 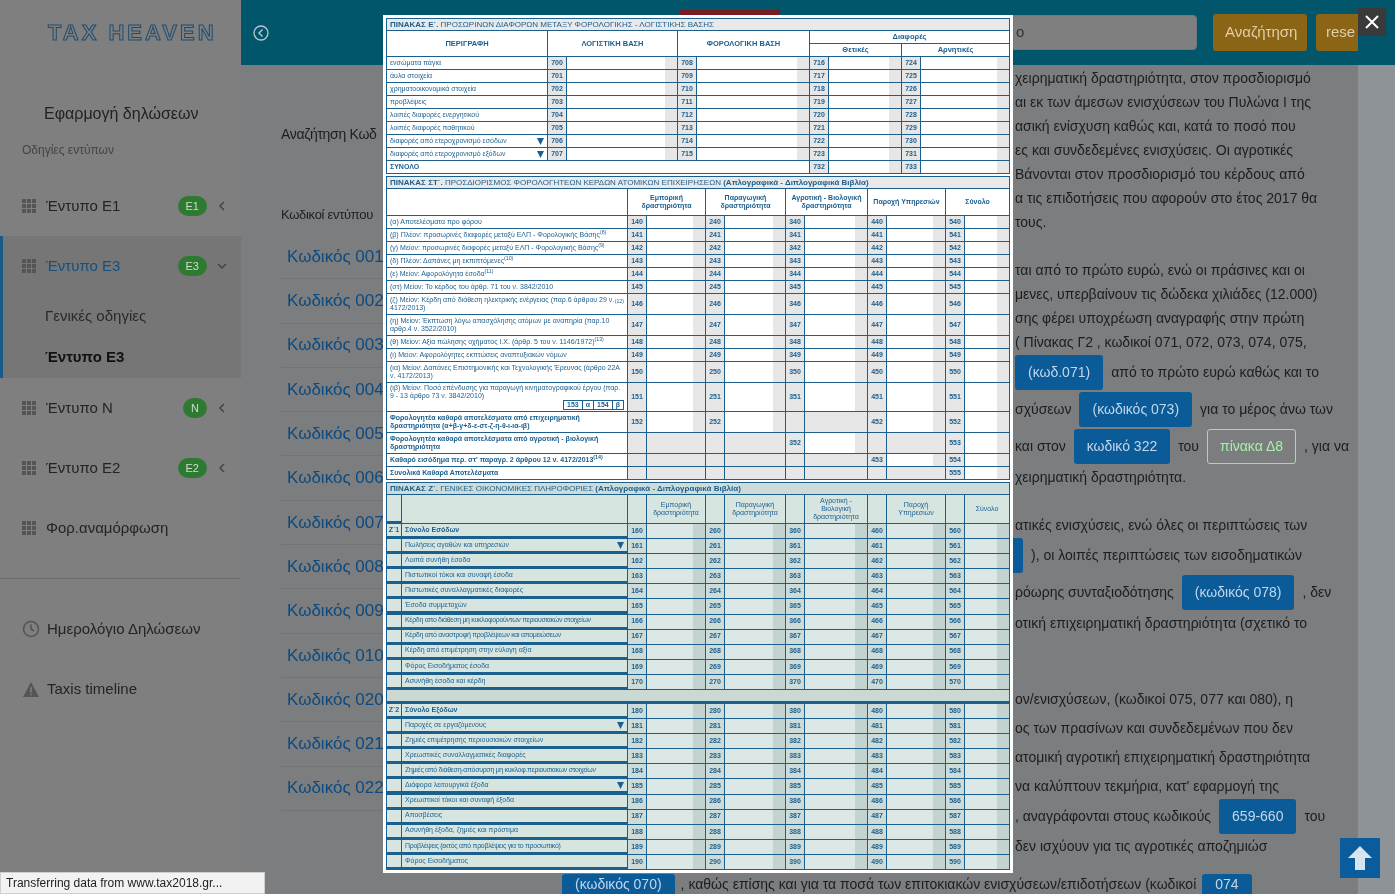 What do you see at coordinates (332, 434) in the screenshot?
I see `code-link: Κωδικός 005` at bounding box center [332, 434].